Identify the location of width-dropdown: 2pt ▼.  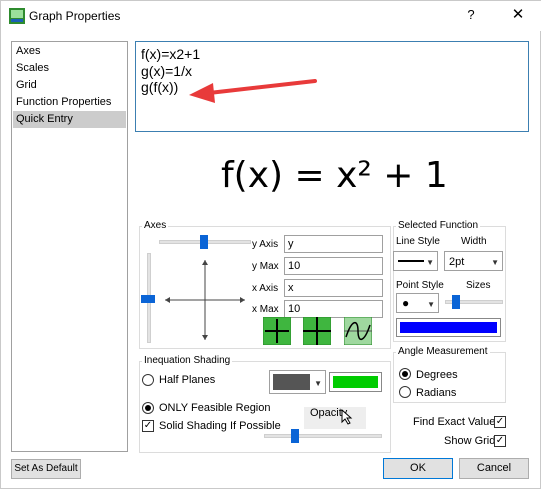
(473, 261).